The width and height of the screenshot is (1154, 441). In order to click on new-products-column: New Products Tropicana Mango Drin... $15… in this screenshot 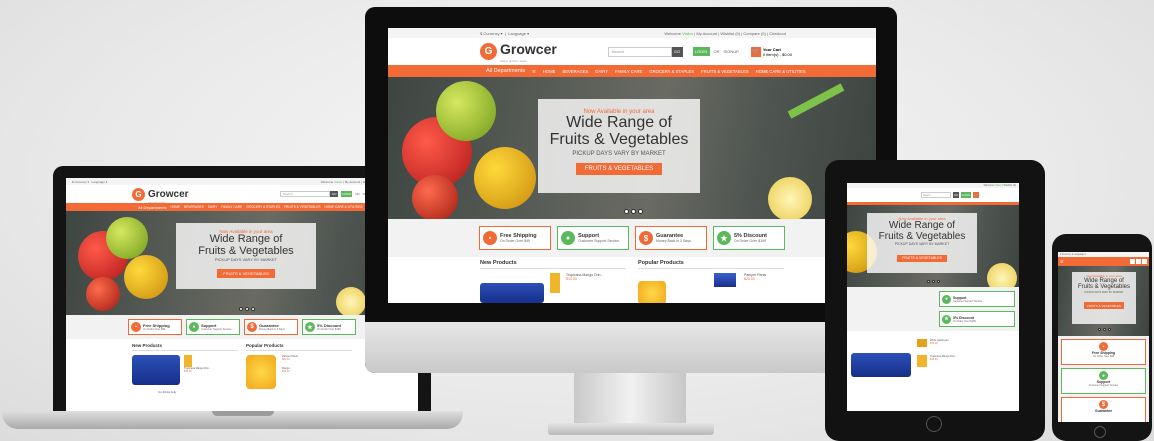, I will do `click(553, 281)`.